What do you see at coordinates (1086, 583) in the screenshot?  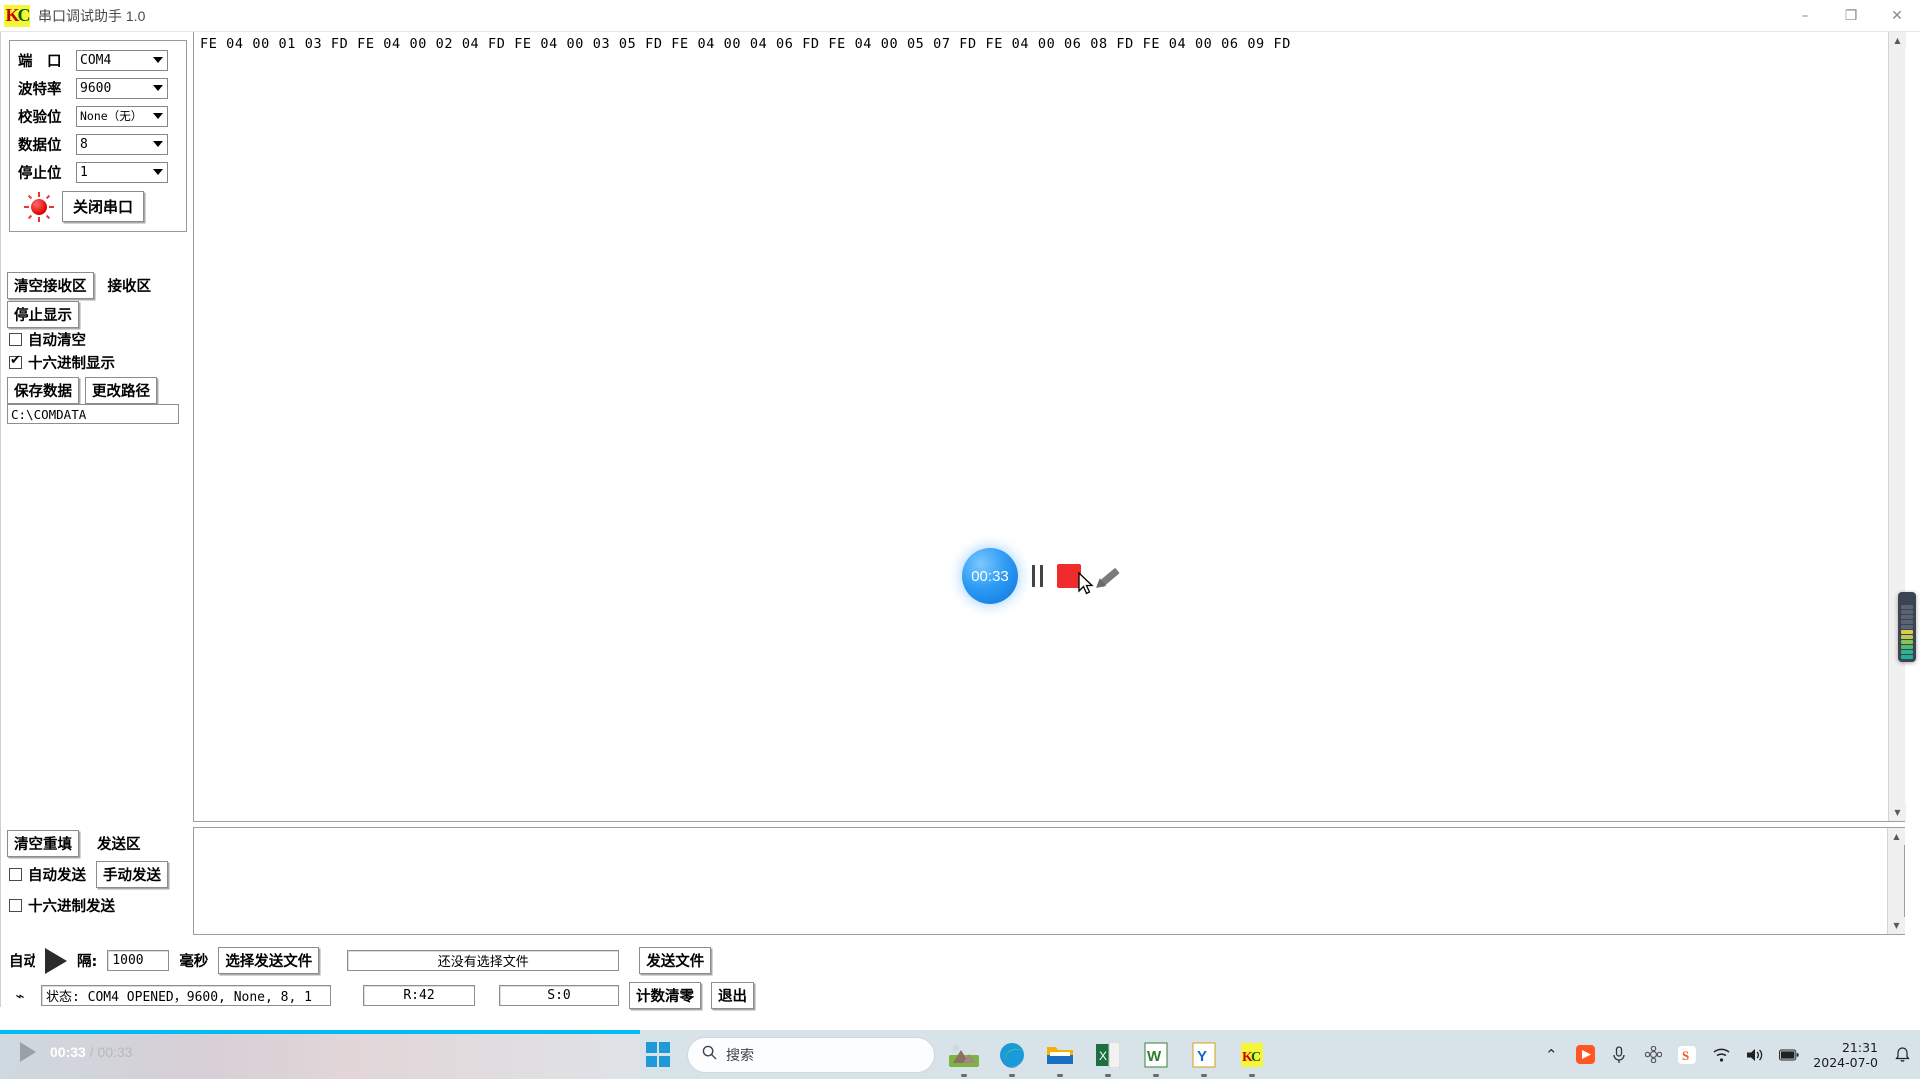 I see `mouse-cursor-icon` at bounding box center [1086, 583].